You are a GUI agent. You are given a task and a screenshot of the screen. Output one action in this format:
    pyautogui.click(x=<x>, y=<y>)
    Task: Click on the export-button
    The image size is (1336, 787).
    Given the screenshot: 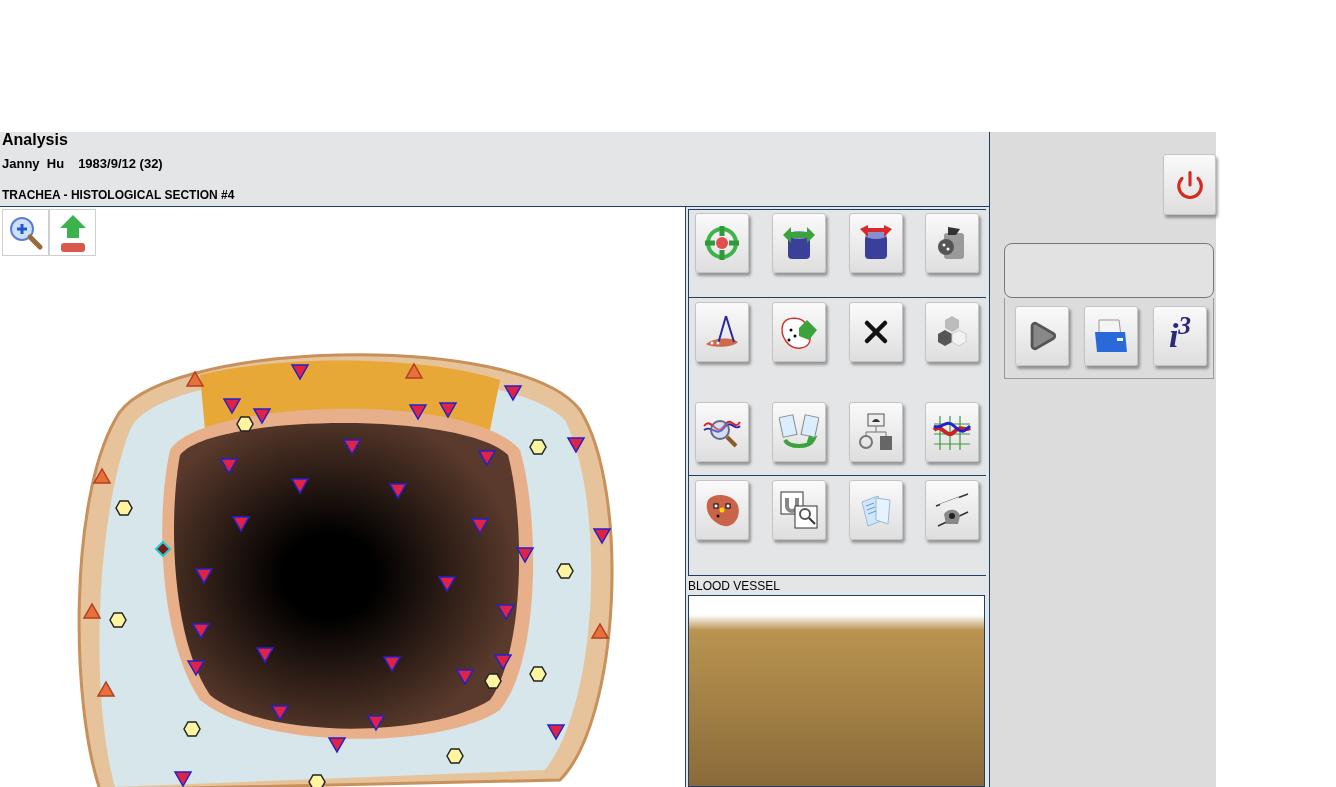 What is the action you would take?
    pyautogui.click(x=72, y=232)
    